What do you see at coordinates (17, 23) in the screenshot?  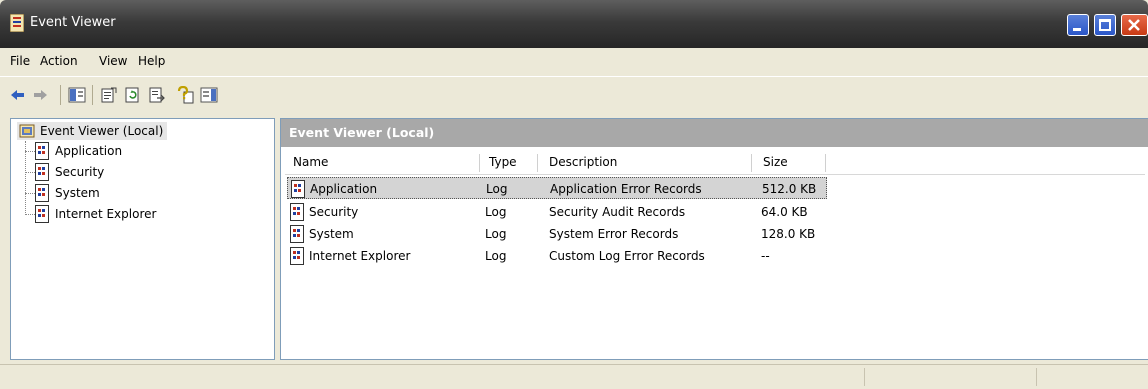 I see `event-viewer-app-icon` at bounding box center [17, 23].